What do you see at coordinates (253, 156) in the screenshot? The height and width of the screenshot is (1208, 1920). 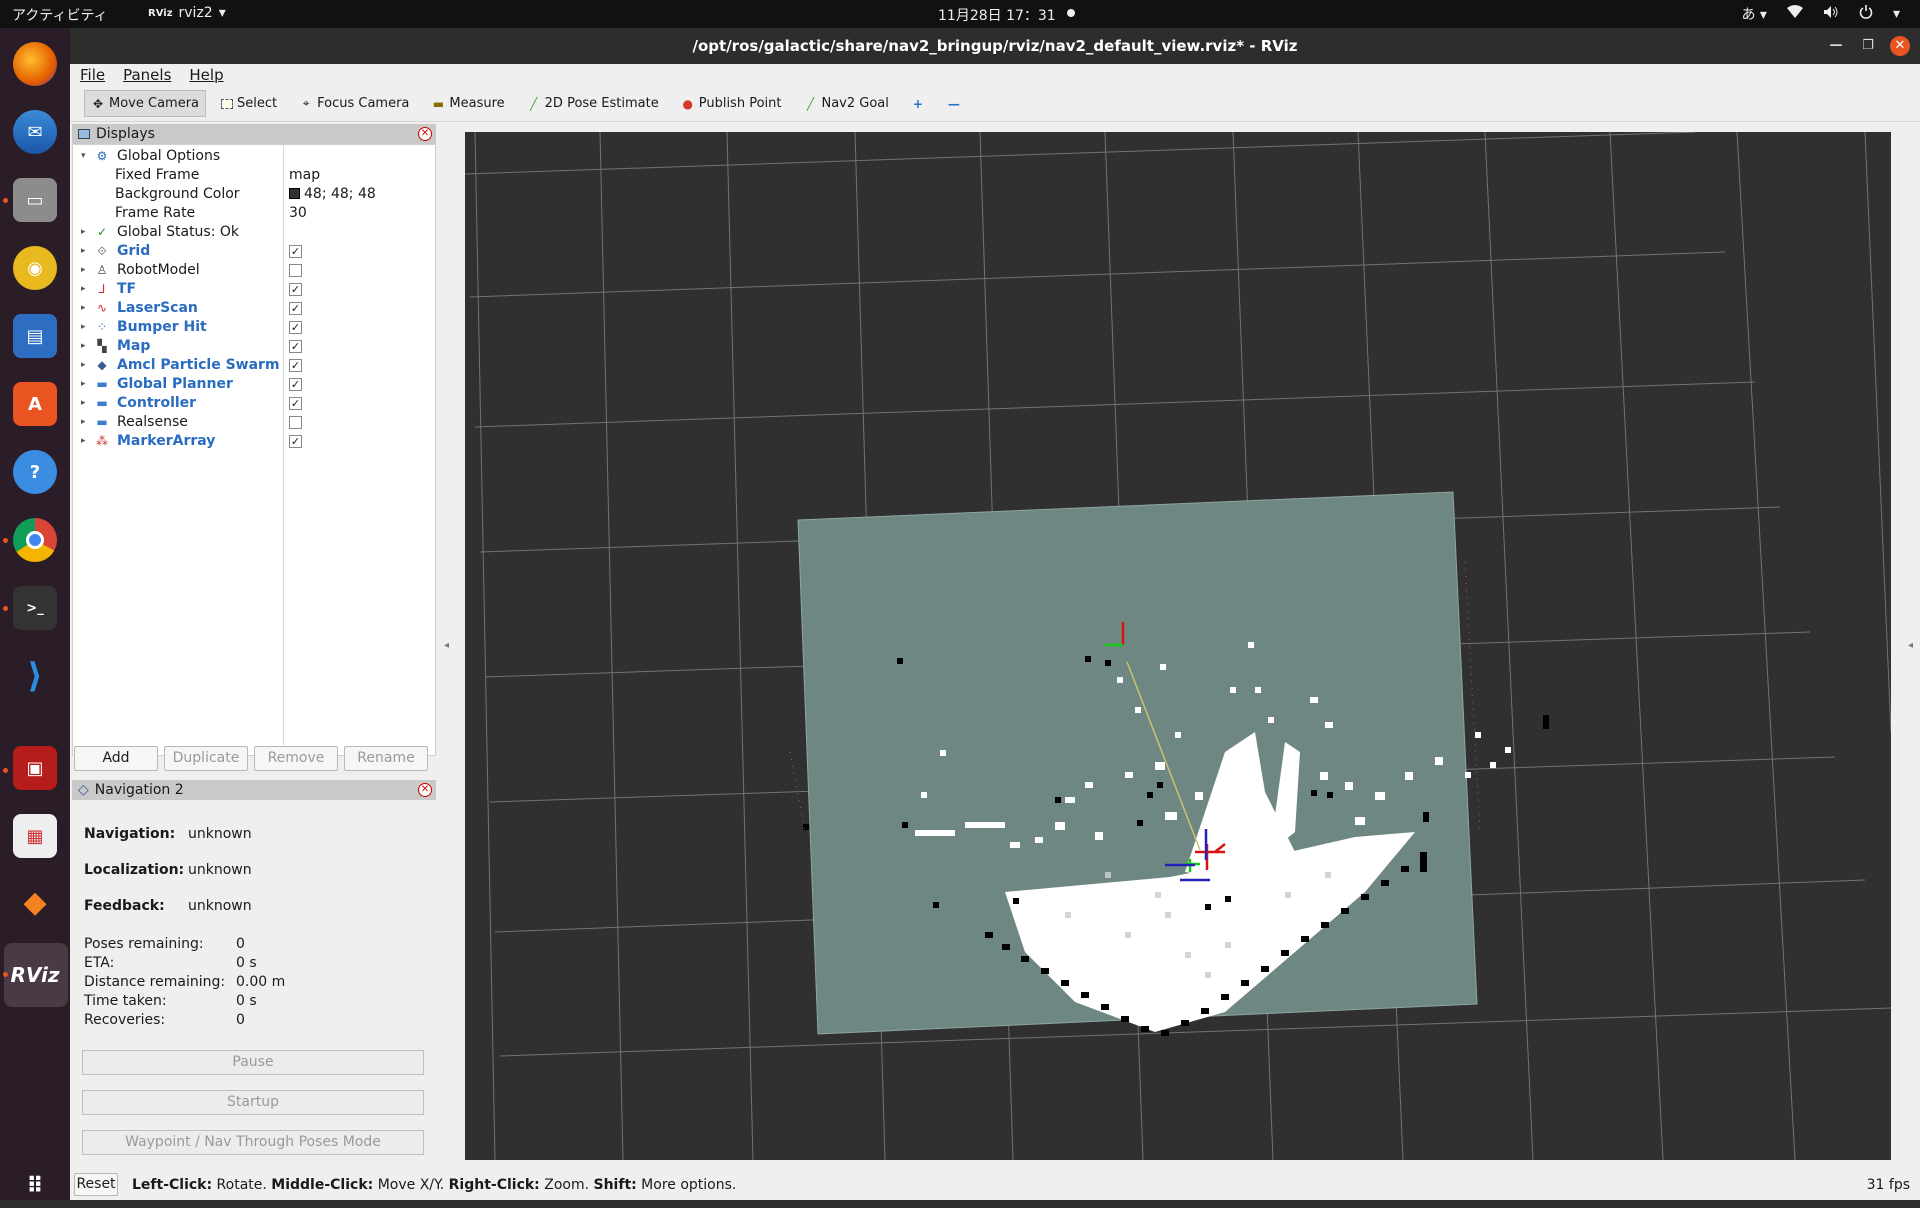 I see `tree-row-global-options: ▾ ⚙ Global Options` at bounding box center [253, 156].